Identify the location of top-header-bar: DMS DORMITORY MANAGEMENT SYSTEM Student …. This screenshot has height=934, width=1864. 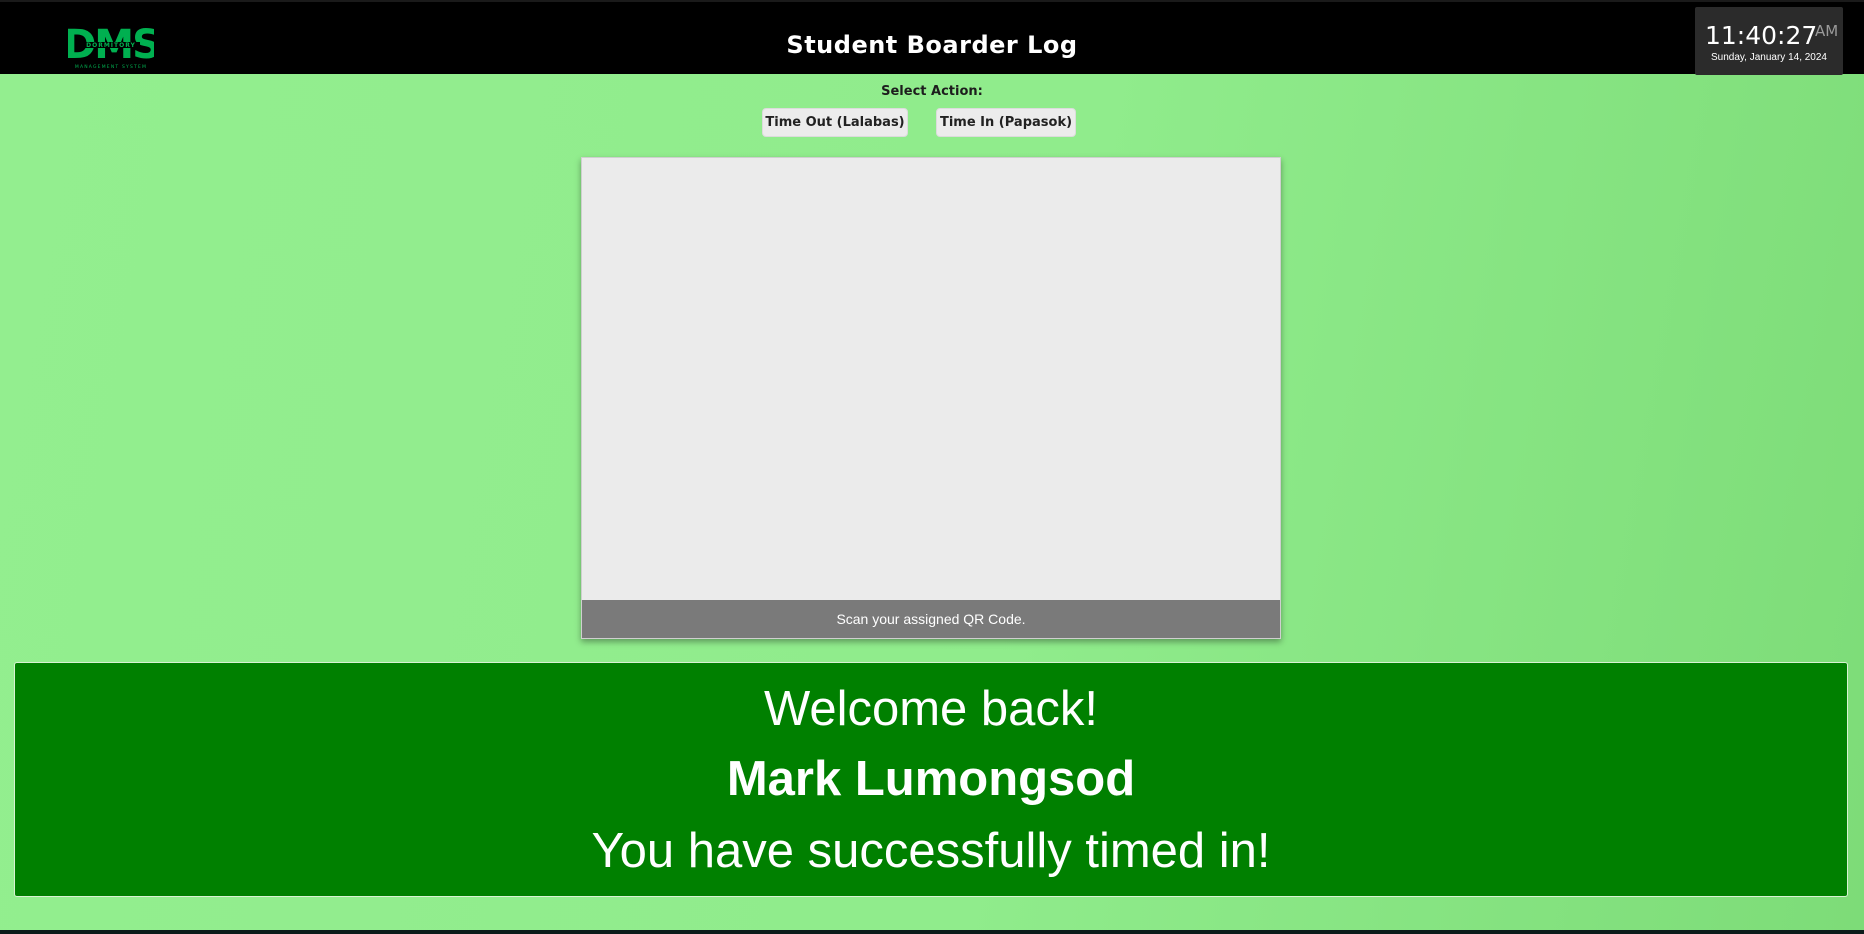
(932, 37).